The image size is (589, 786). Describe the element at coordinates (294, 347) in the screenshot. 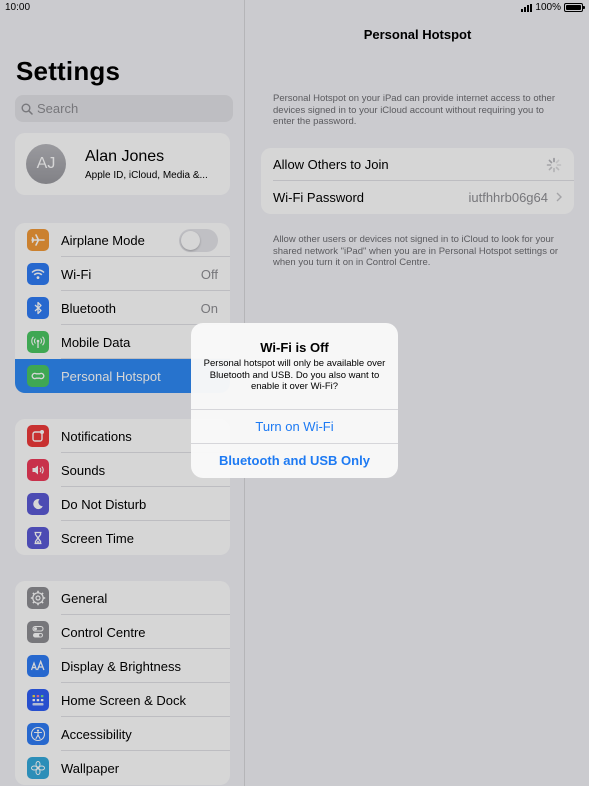

I see `alert-title: Wi-Fi is Off` at that location.